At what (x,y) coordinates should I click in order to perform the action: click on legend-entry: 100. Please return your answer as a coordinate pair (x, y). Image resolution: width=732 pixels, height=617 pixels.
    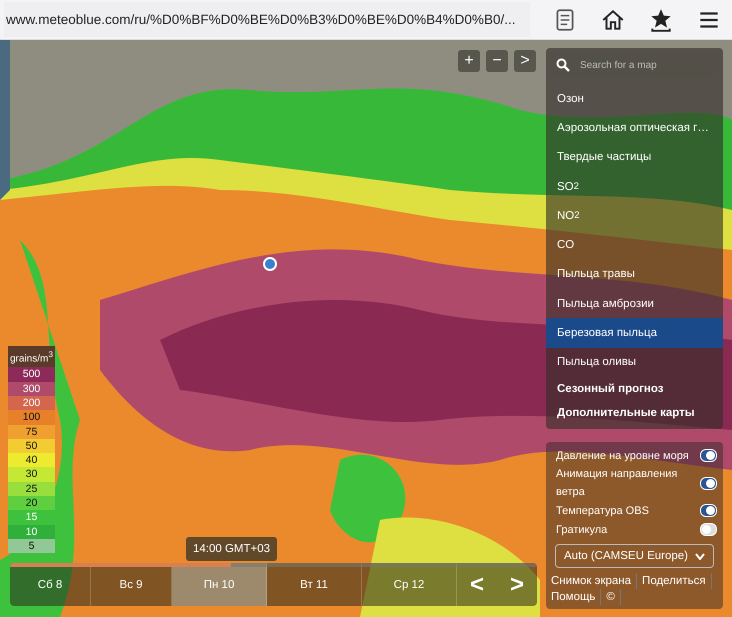
    Looking at the image, I should click on (31, 417).